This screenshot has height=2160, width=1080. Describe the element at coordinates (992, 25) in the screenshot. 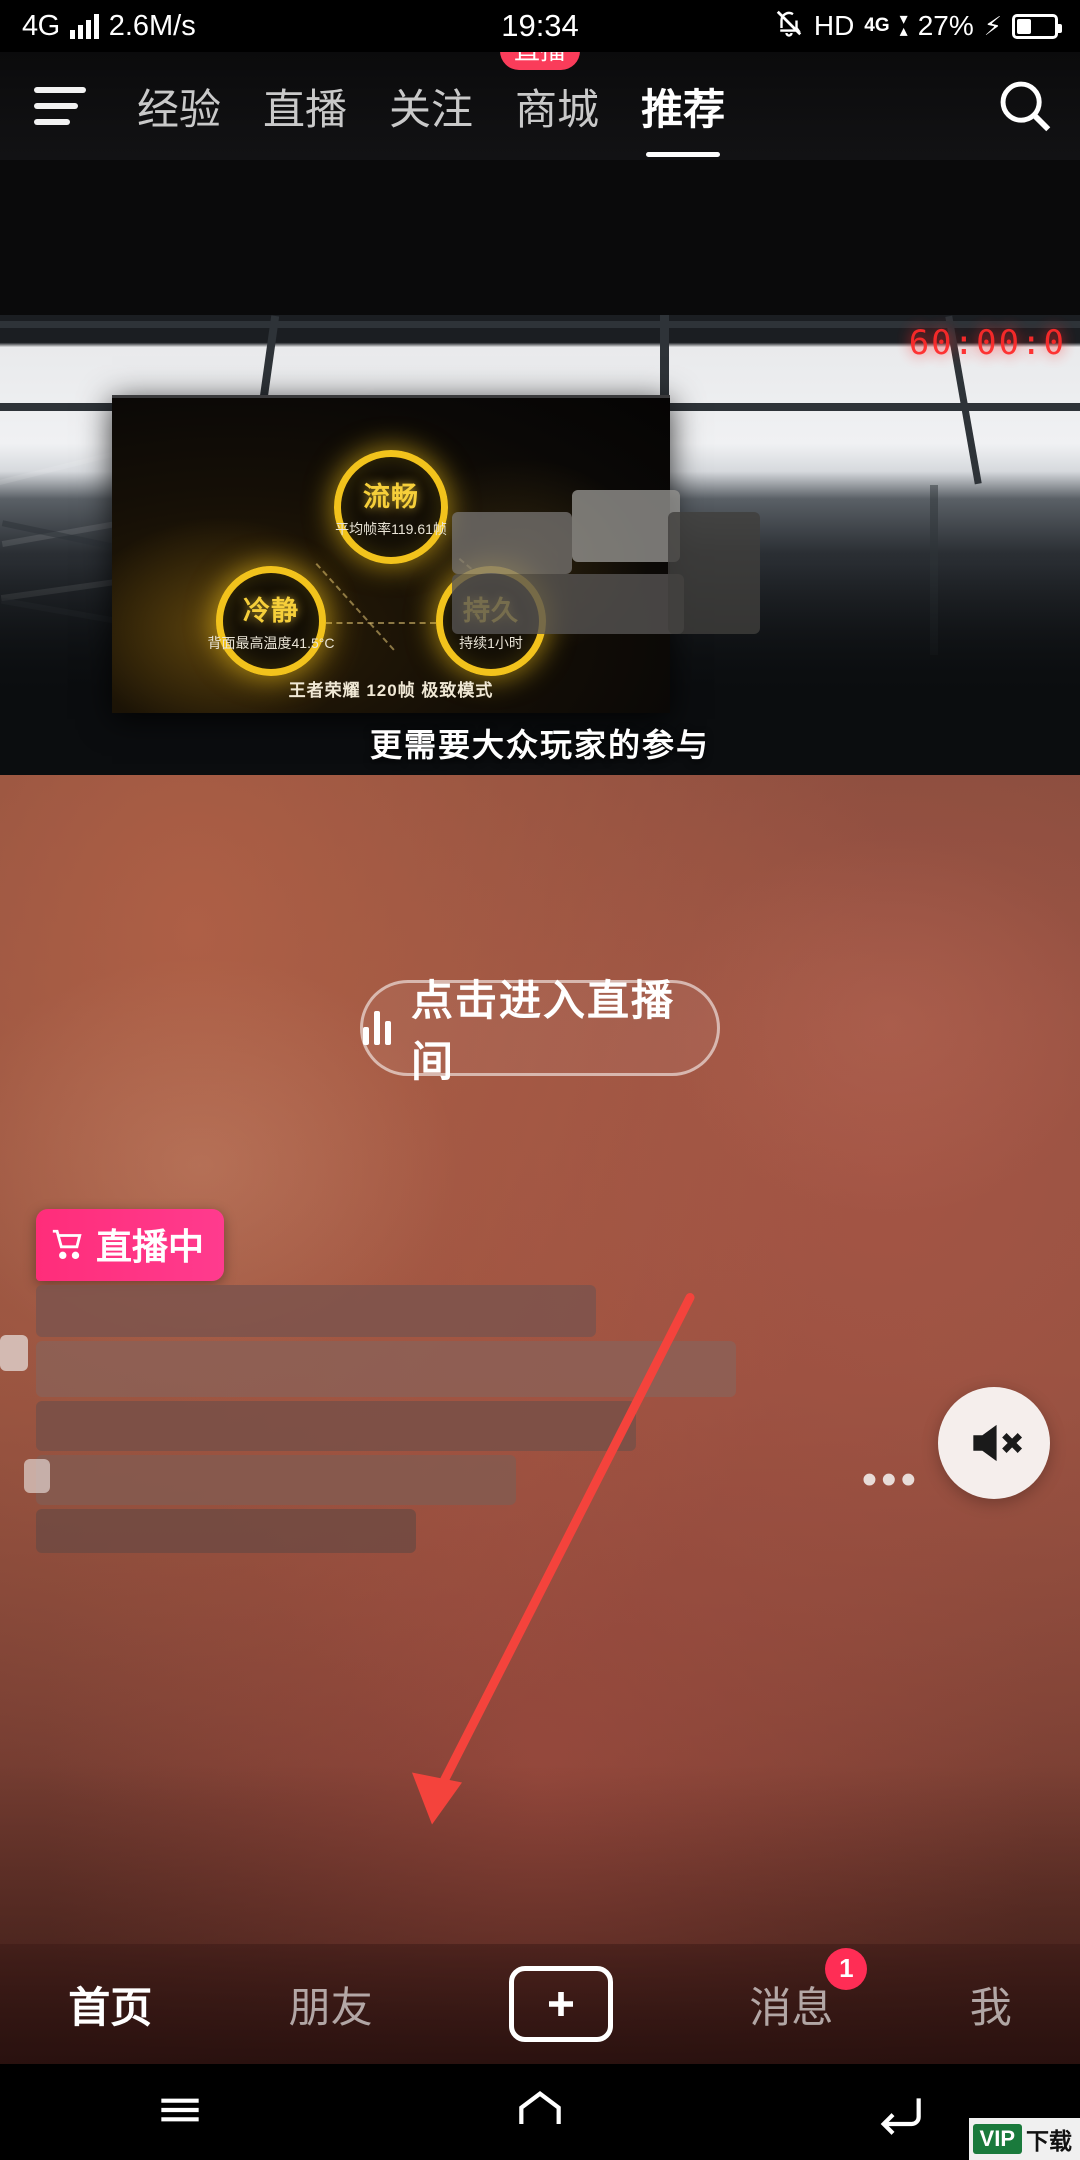

I see `charging-bolt-icon: ⚡` at that location.